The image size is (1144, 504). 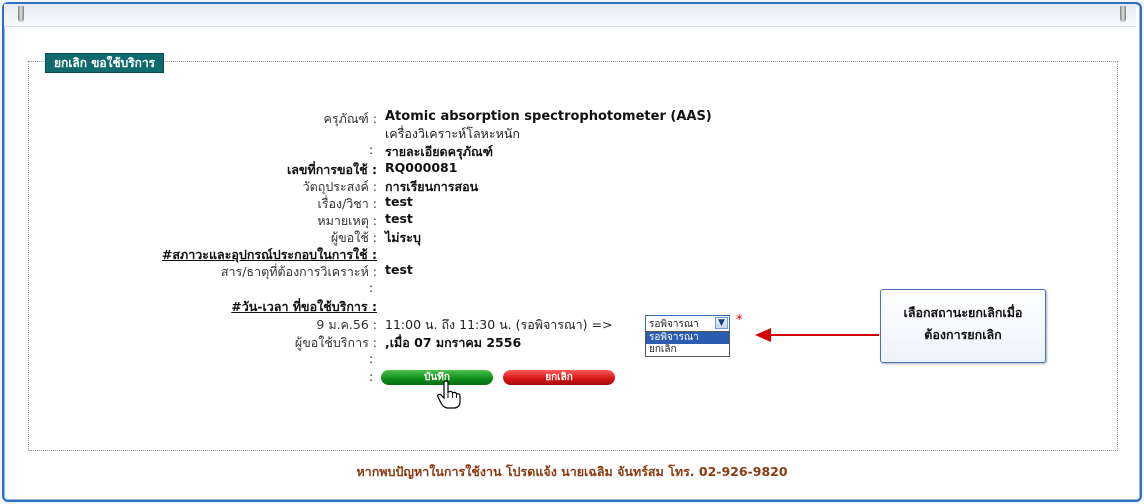 I want to click on right-hook-decoration, so click(x=1123, y=14).